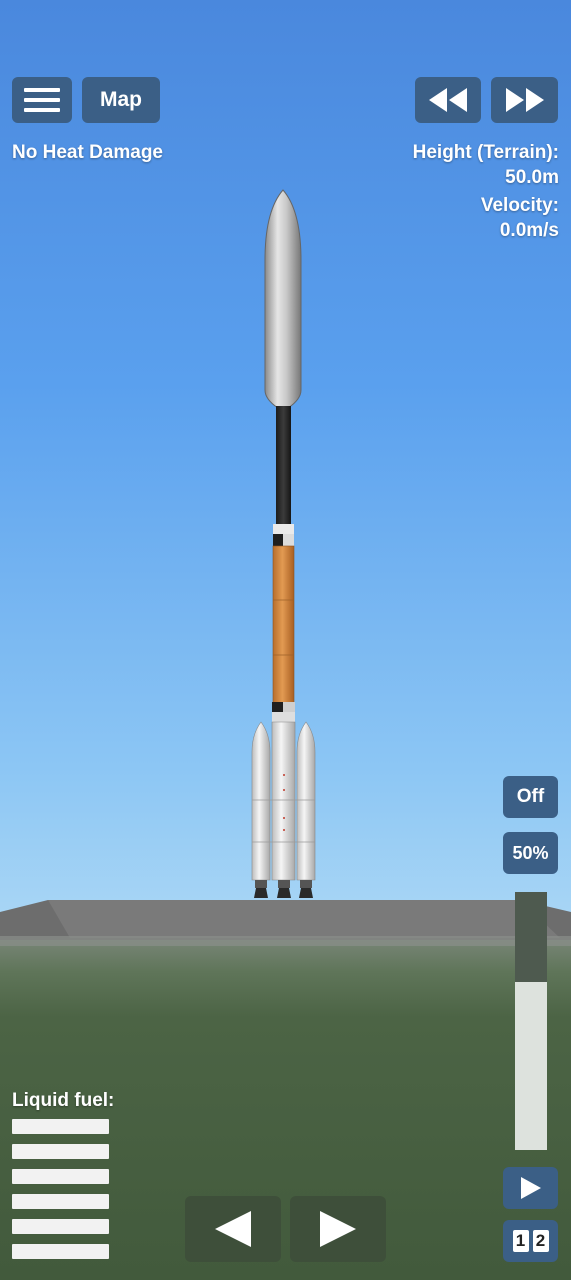  I want to click on stage-button, so click(530, 1188).